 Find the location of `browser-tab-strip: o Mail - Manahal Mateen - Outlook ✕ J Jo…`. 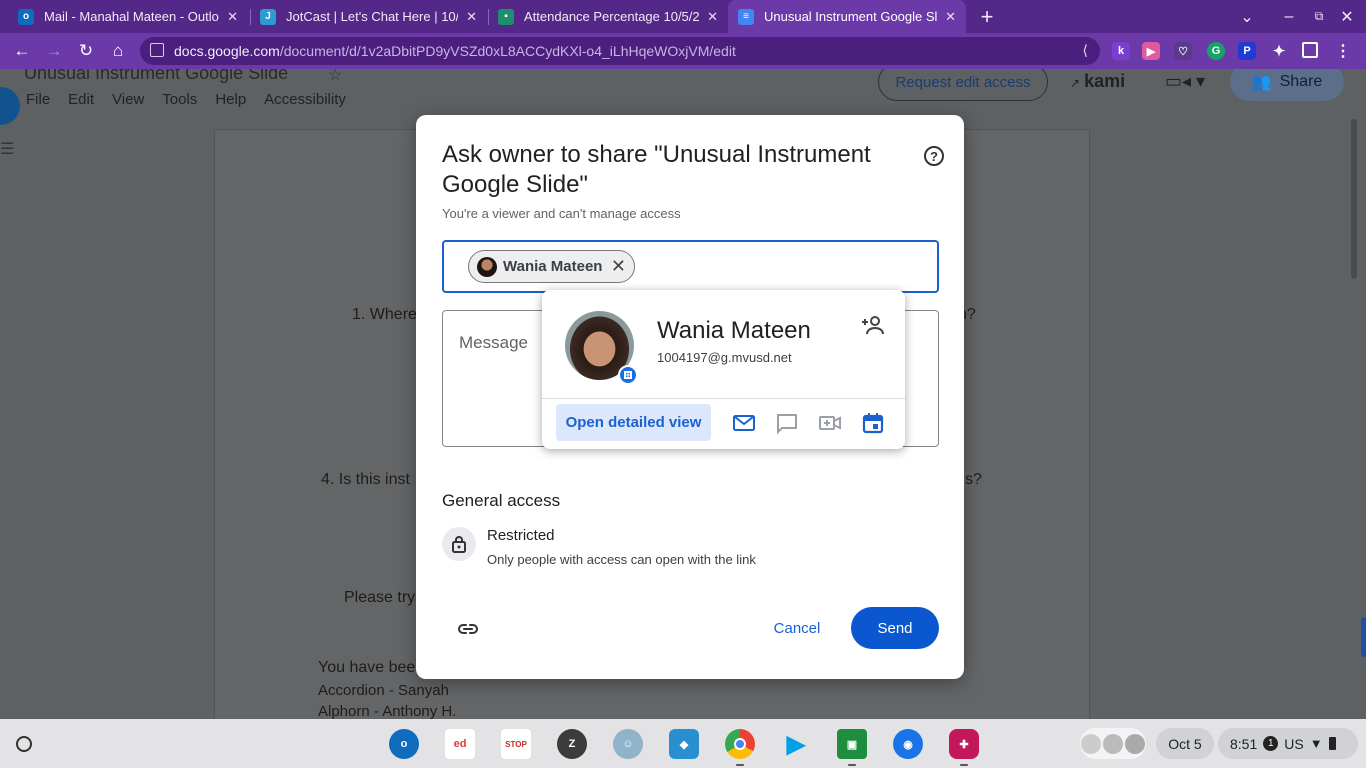

browser-tab-strip: o Mail - Manahal Mateen - Outlook ✕ J Jo… is located at coordinates (683, 16).